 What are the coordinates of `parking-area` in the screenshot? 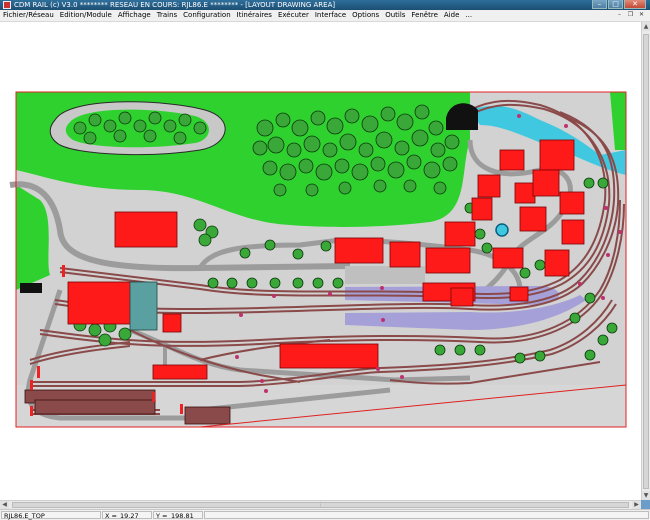 It's located at (385, 275).